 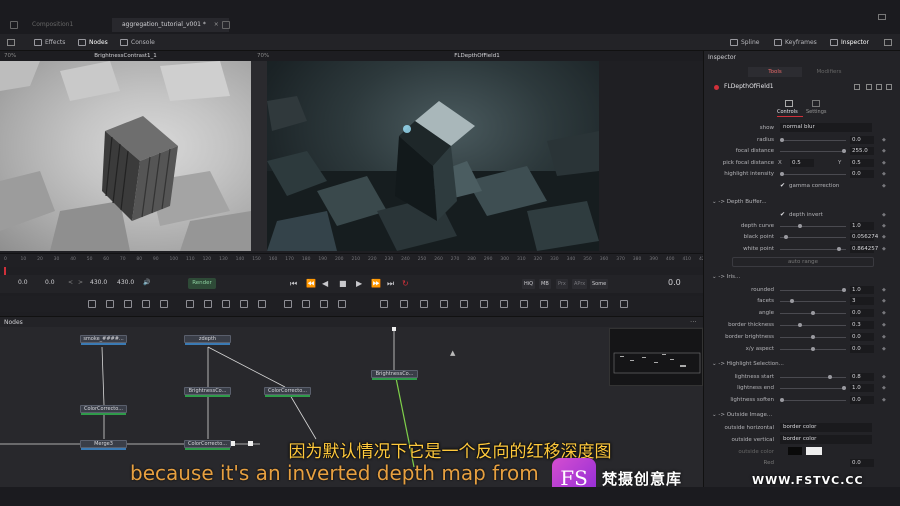 What do you see at coordinates (93, 42) in the screenshot?
I see `nodes-button: Nodes` at bounding box center [93, 42].